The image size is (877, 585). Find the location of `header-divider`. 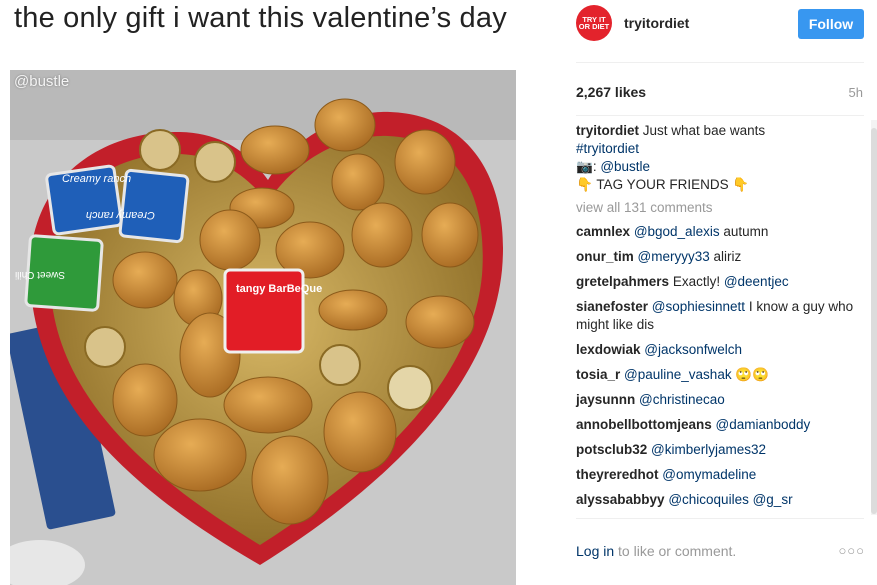

header-divider is located at coordinates (720, 62).